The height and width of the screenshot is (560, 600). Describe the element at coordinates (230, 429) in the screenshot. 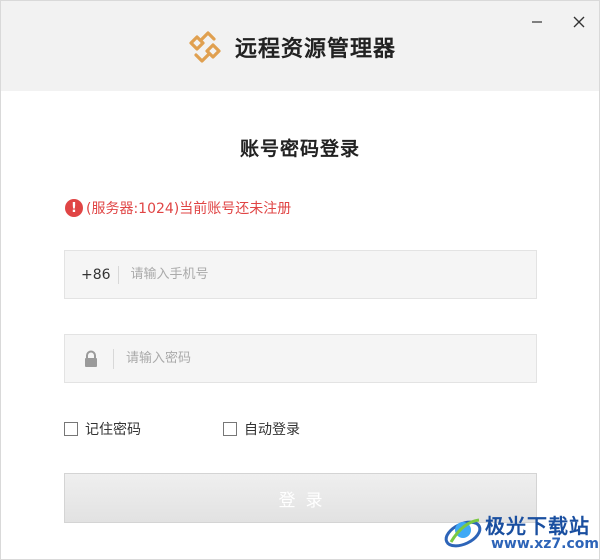

I see `auto-login-checkbox-box` at that location.